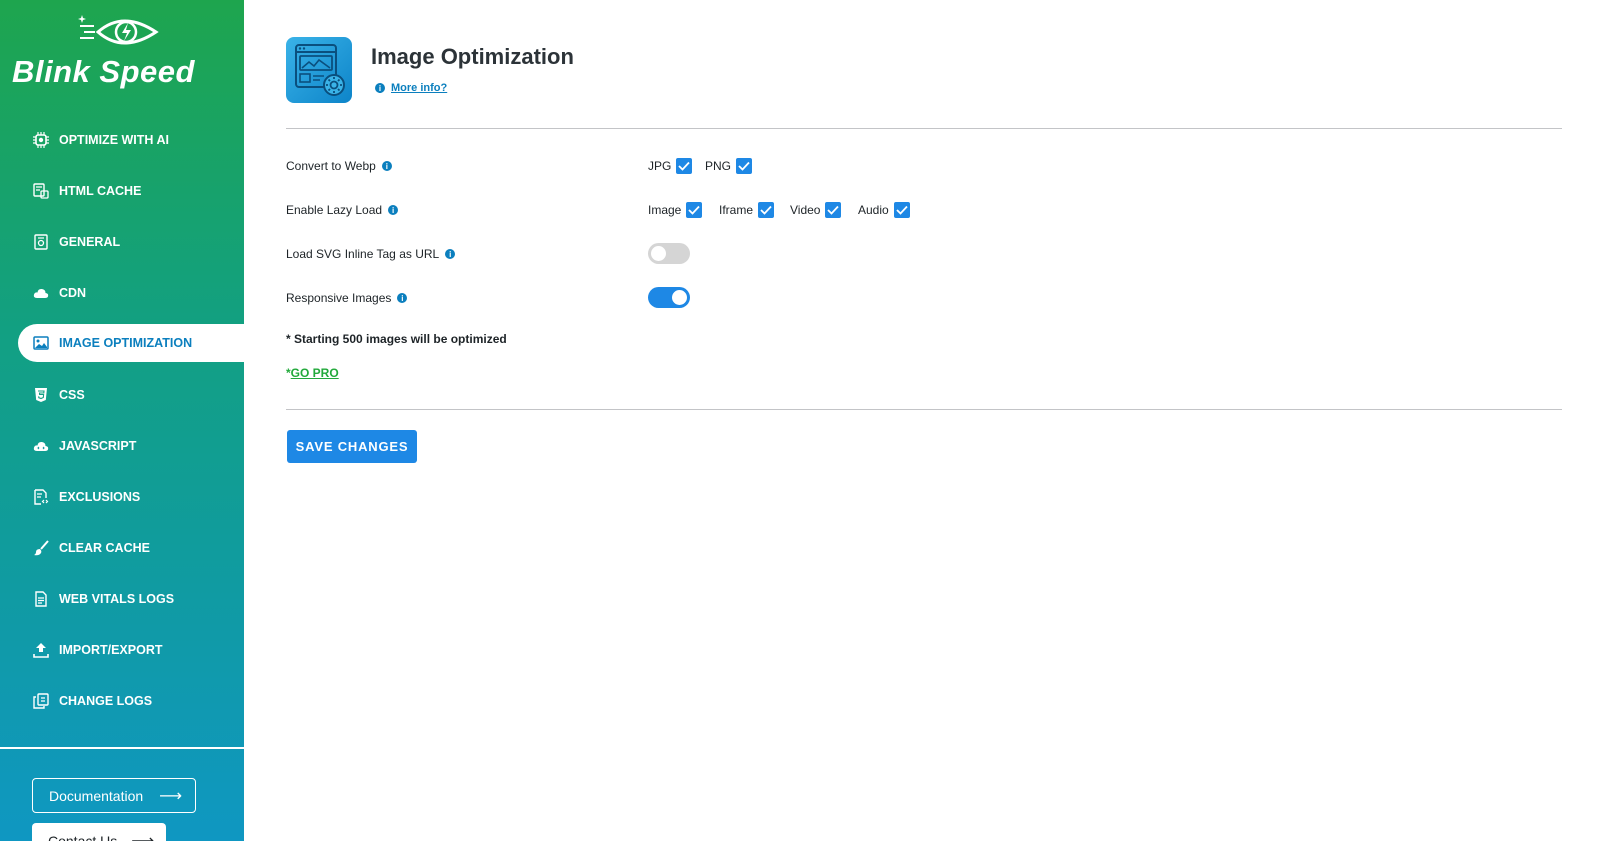  What do you see at coordinates (805, 210) in the screenshot?
I see `video-label: Video` at bounding box center [805, 210].